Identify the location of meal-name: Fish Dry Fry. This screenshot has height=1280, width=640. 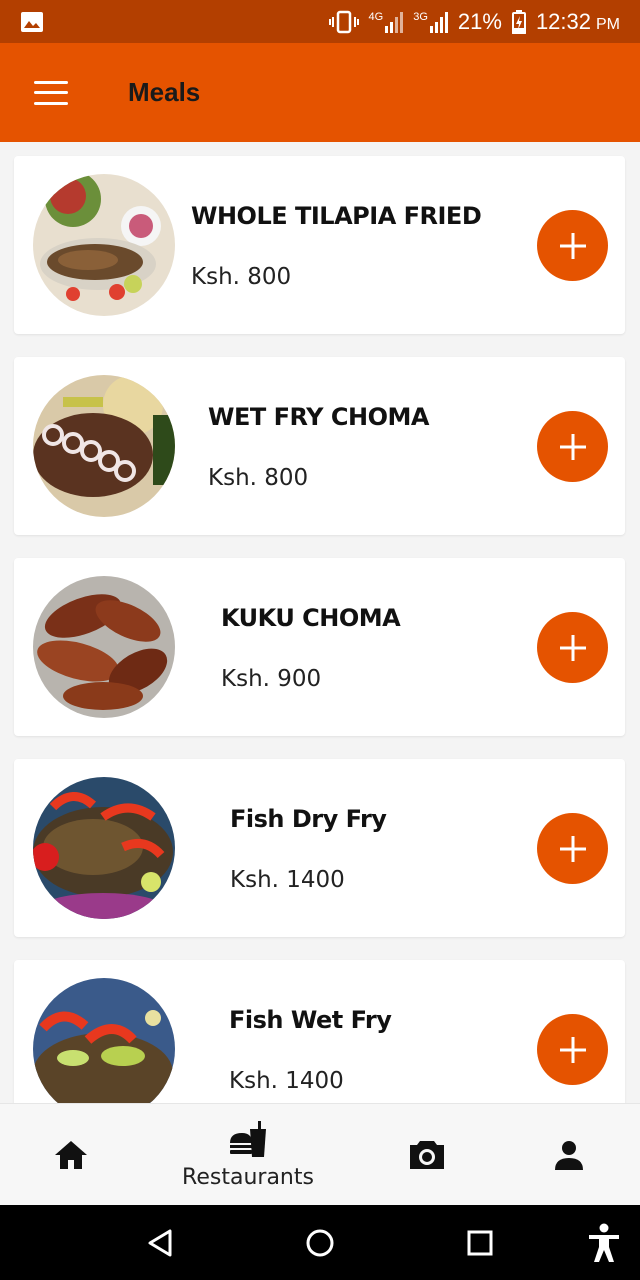
(308, 819).